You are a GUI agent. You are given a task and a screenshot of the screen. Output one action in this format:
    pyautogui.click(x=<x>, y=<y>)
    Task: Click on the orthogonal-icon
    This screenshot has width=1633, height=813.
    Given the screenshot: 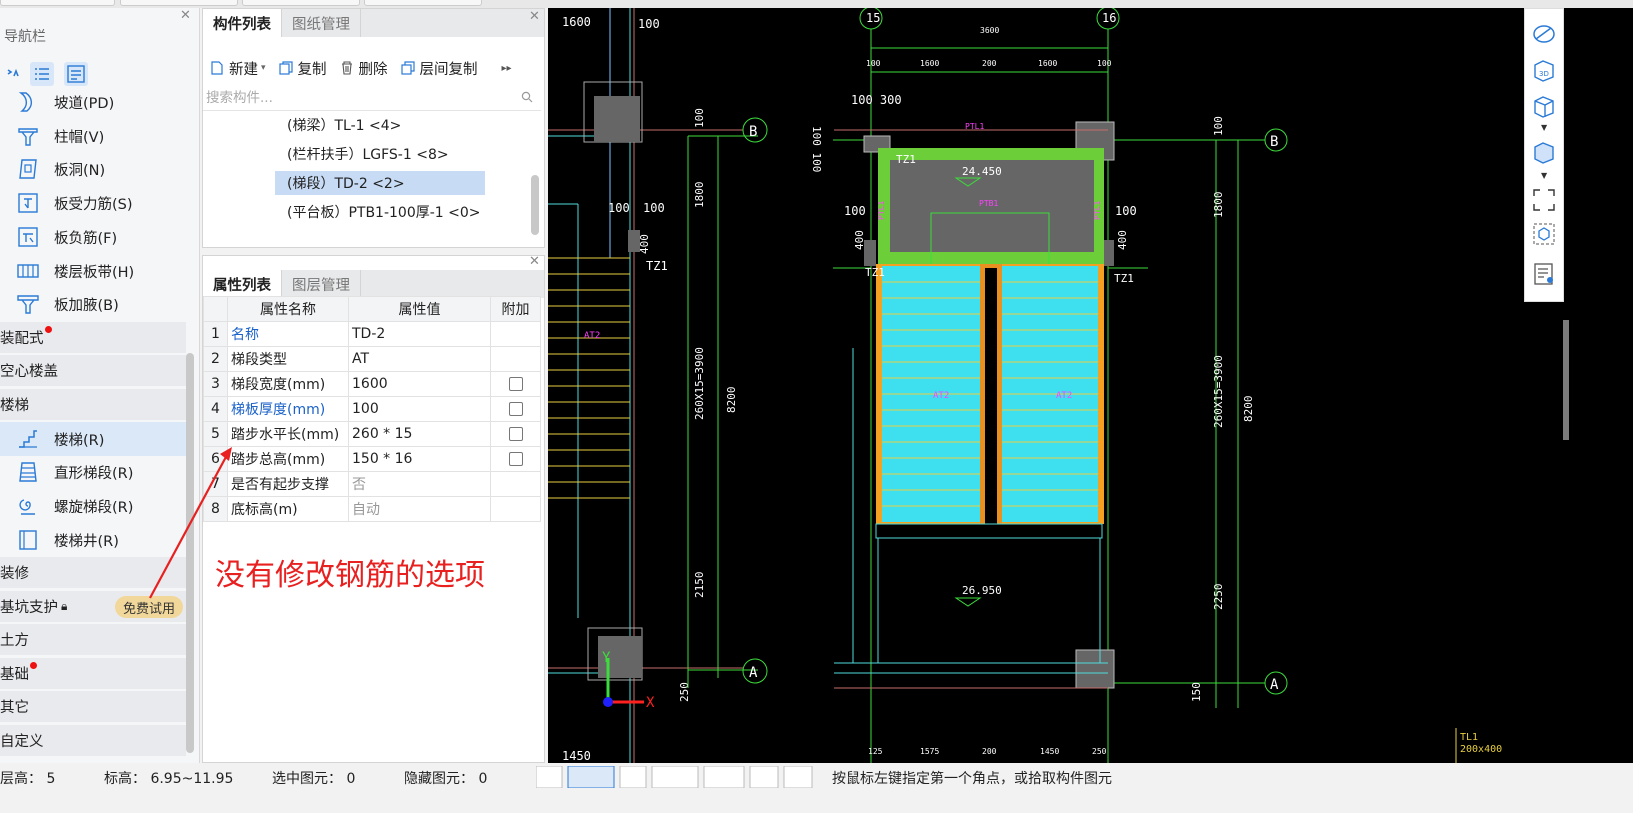 What is the action you would take?
    pyautogui.click(x=549, y=777)
    